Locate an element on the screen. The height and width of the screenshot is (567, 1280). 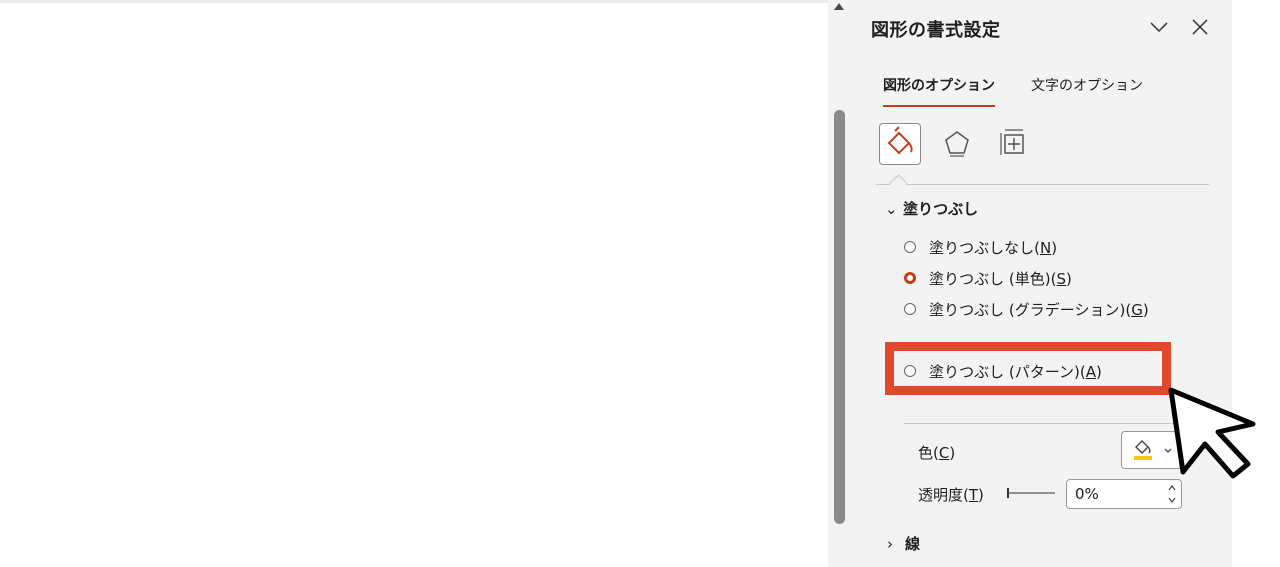
fill-section-header: ⌄ 塗りつぶし is located at coordinates (931, 208).